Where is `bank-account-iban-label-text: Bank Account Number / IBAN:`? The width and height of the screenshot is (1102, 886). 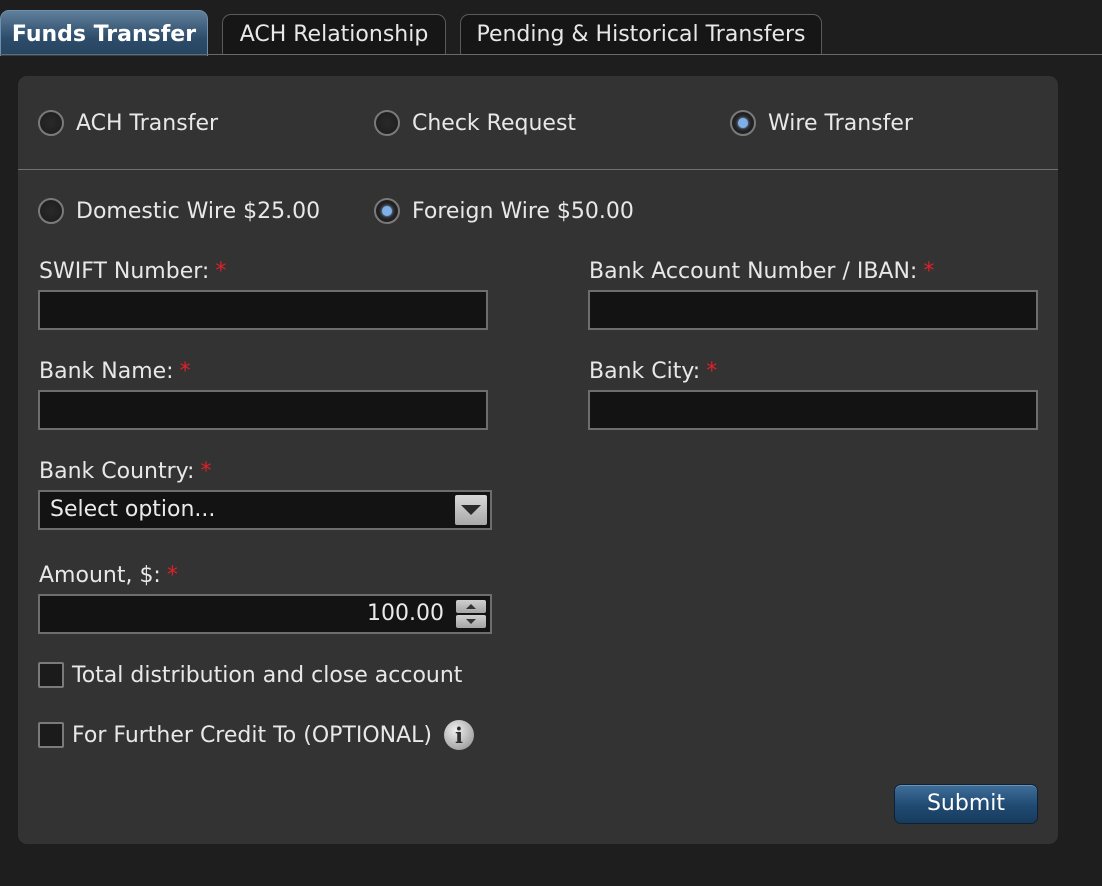
bank-account-iban-label-text: Bank Account Number / IBAN: is located at coordinates (753, 271).